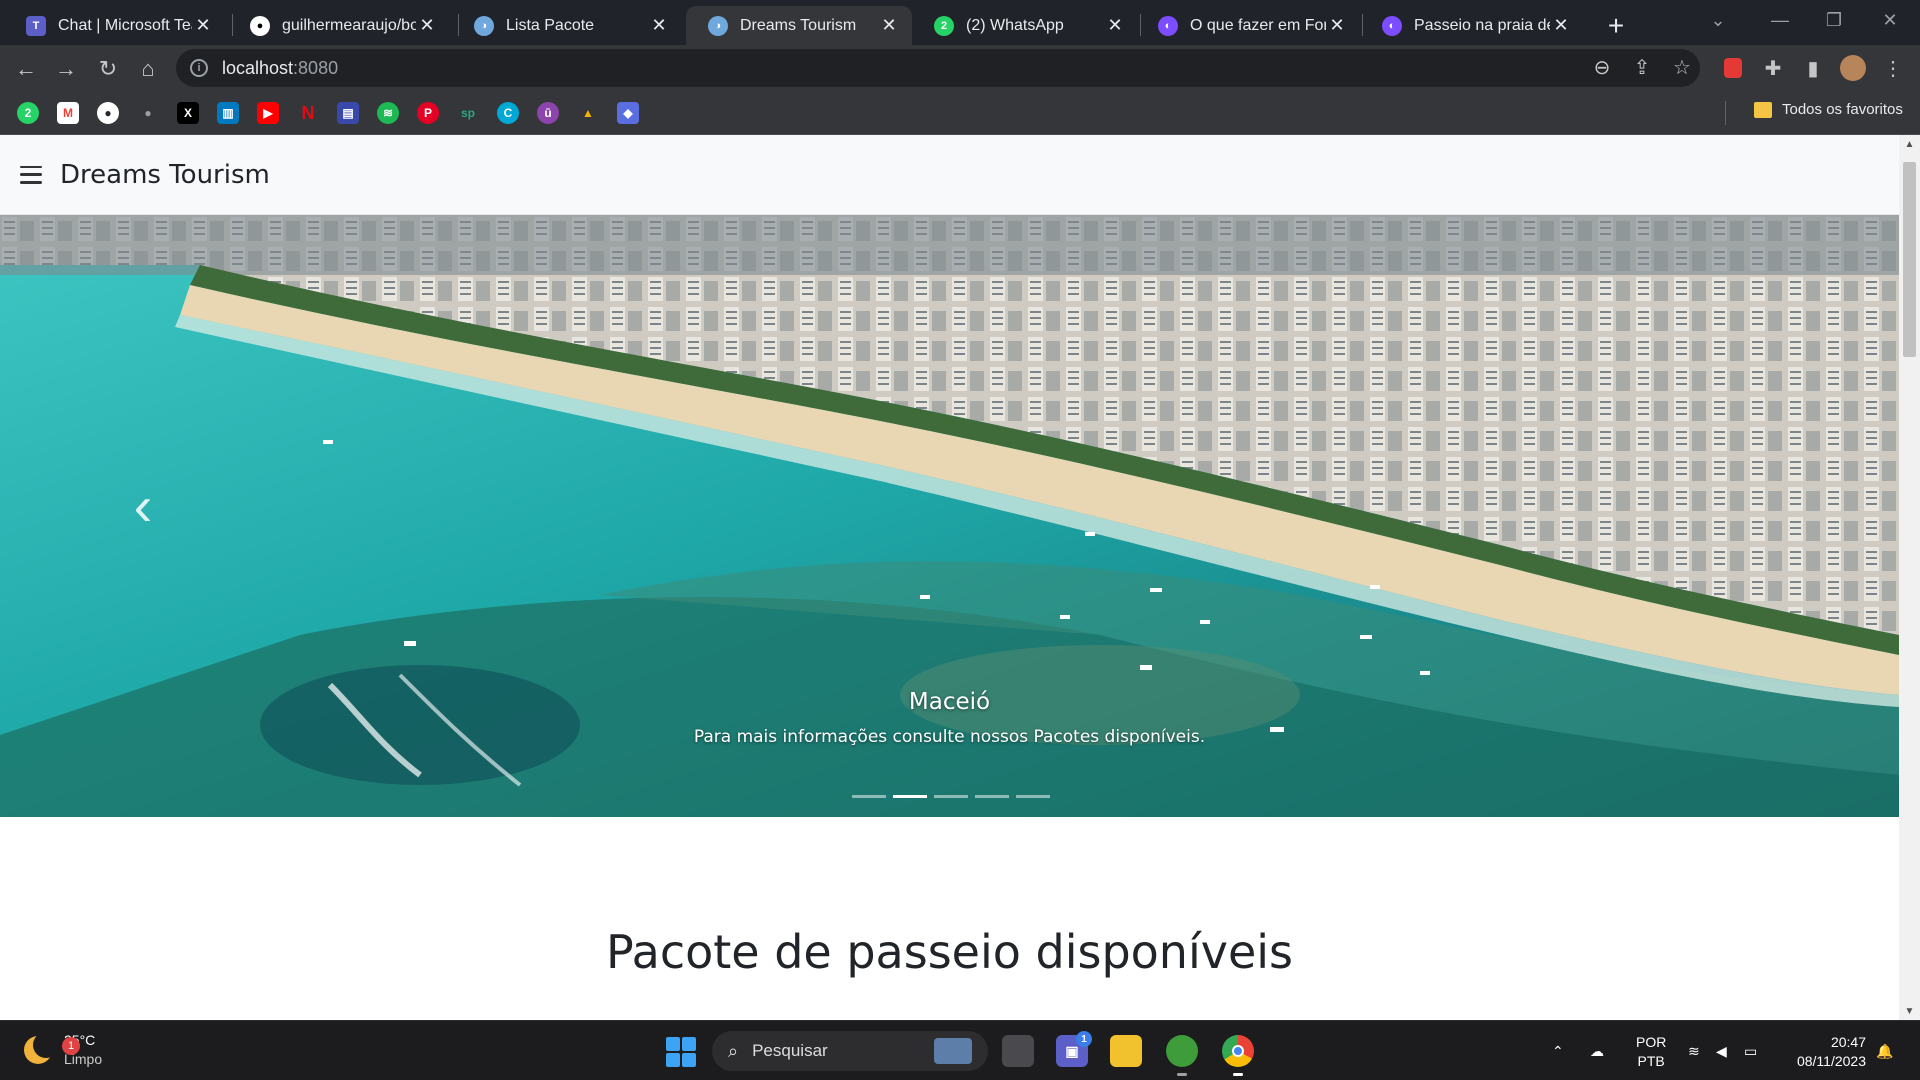 This screenshot has width=1920, height=1080. I want to click on gmail-bookmark-icon: M, so click(68, 113).